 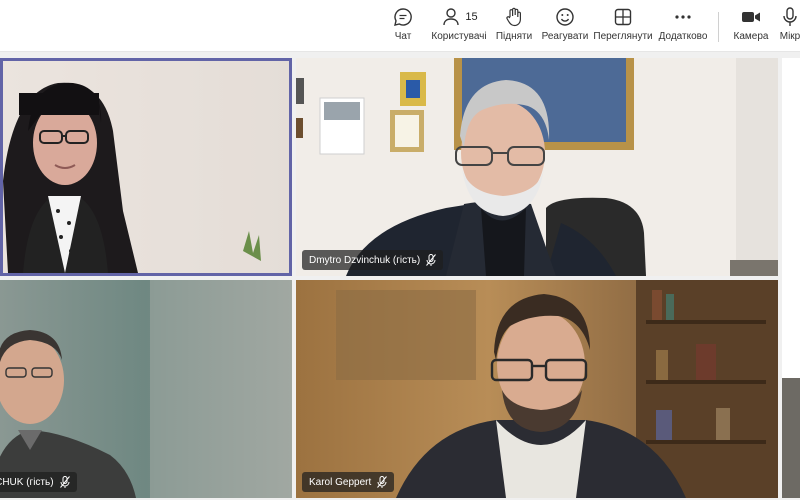 I want to click on participant-name-tag: Dmytro Dzvinchuk (гість), so click(x=373, y=260).